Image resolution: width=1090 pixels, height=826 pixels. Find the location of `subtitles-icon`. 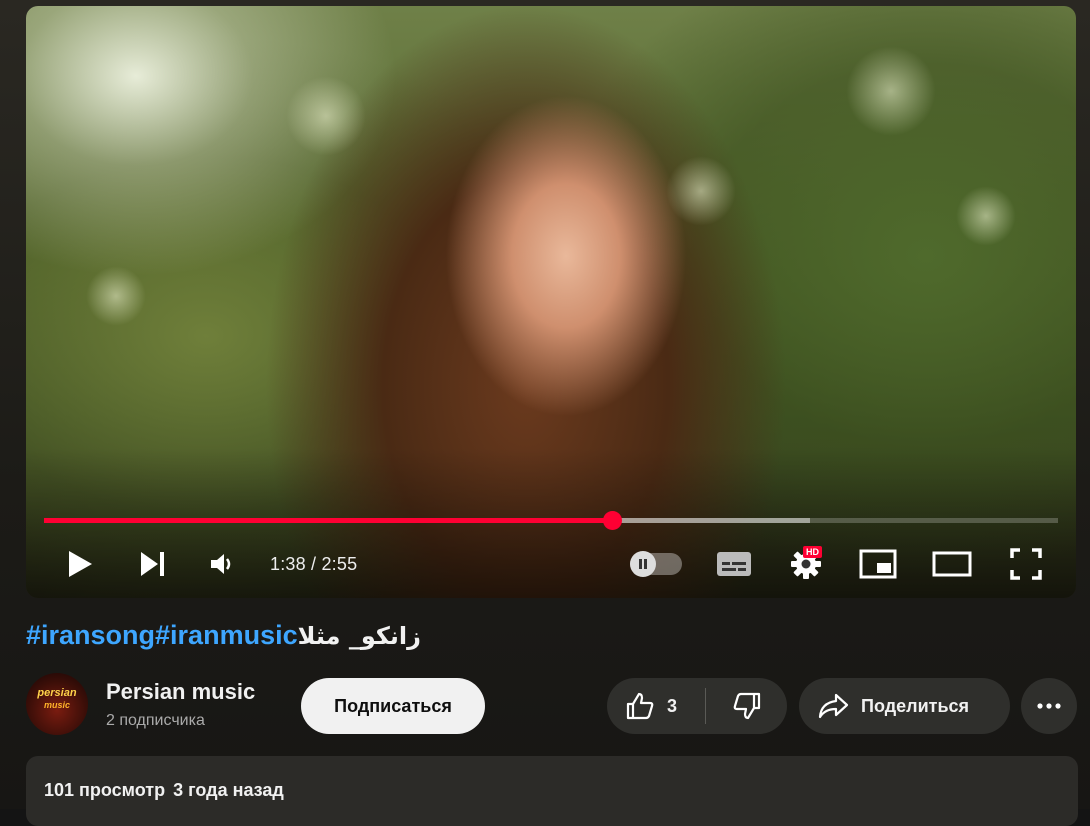

subtitles-icon is located at coordinates (734, 564).